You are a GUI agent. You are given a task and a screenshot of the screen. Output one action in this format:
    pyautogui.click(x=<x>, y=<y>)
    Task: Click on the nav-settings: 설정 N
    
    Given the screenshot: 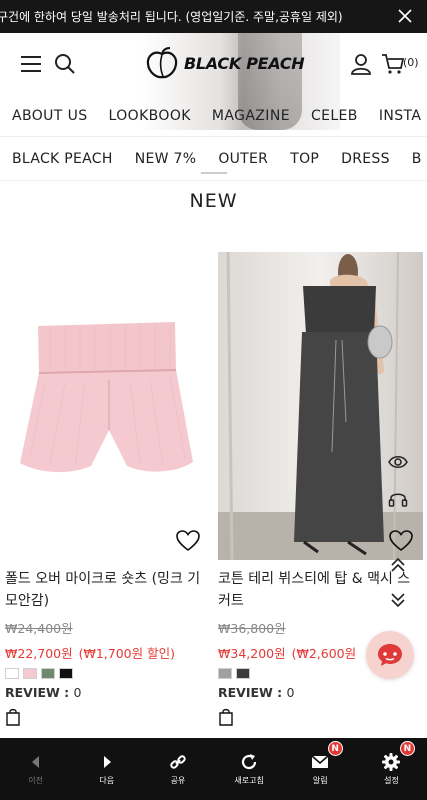 What is the action you would take?
    pyautogui.click(x=391, y=769)
    